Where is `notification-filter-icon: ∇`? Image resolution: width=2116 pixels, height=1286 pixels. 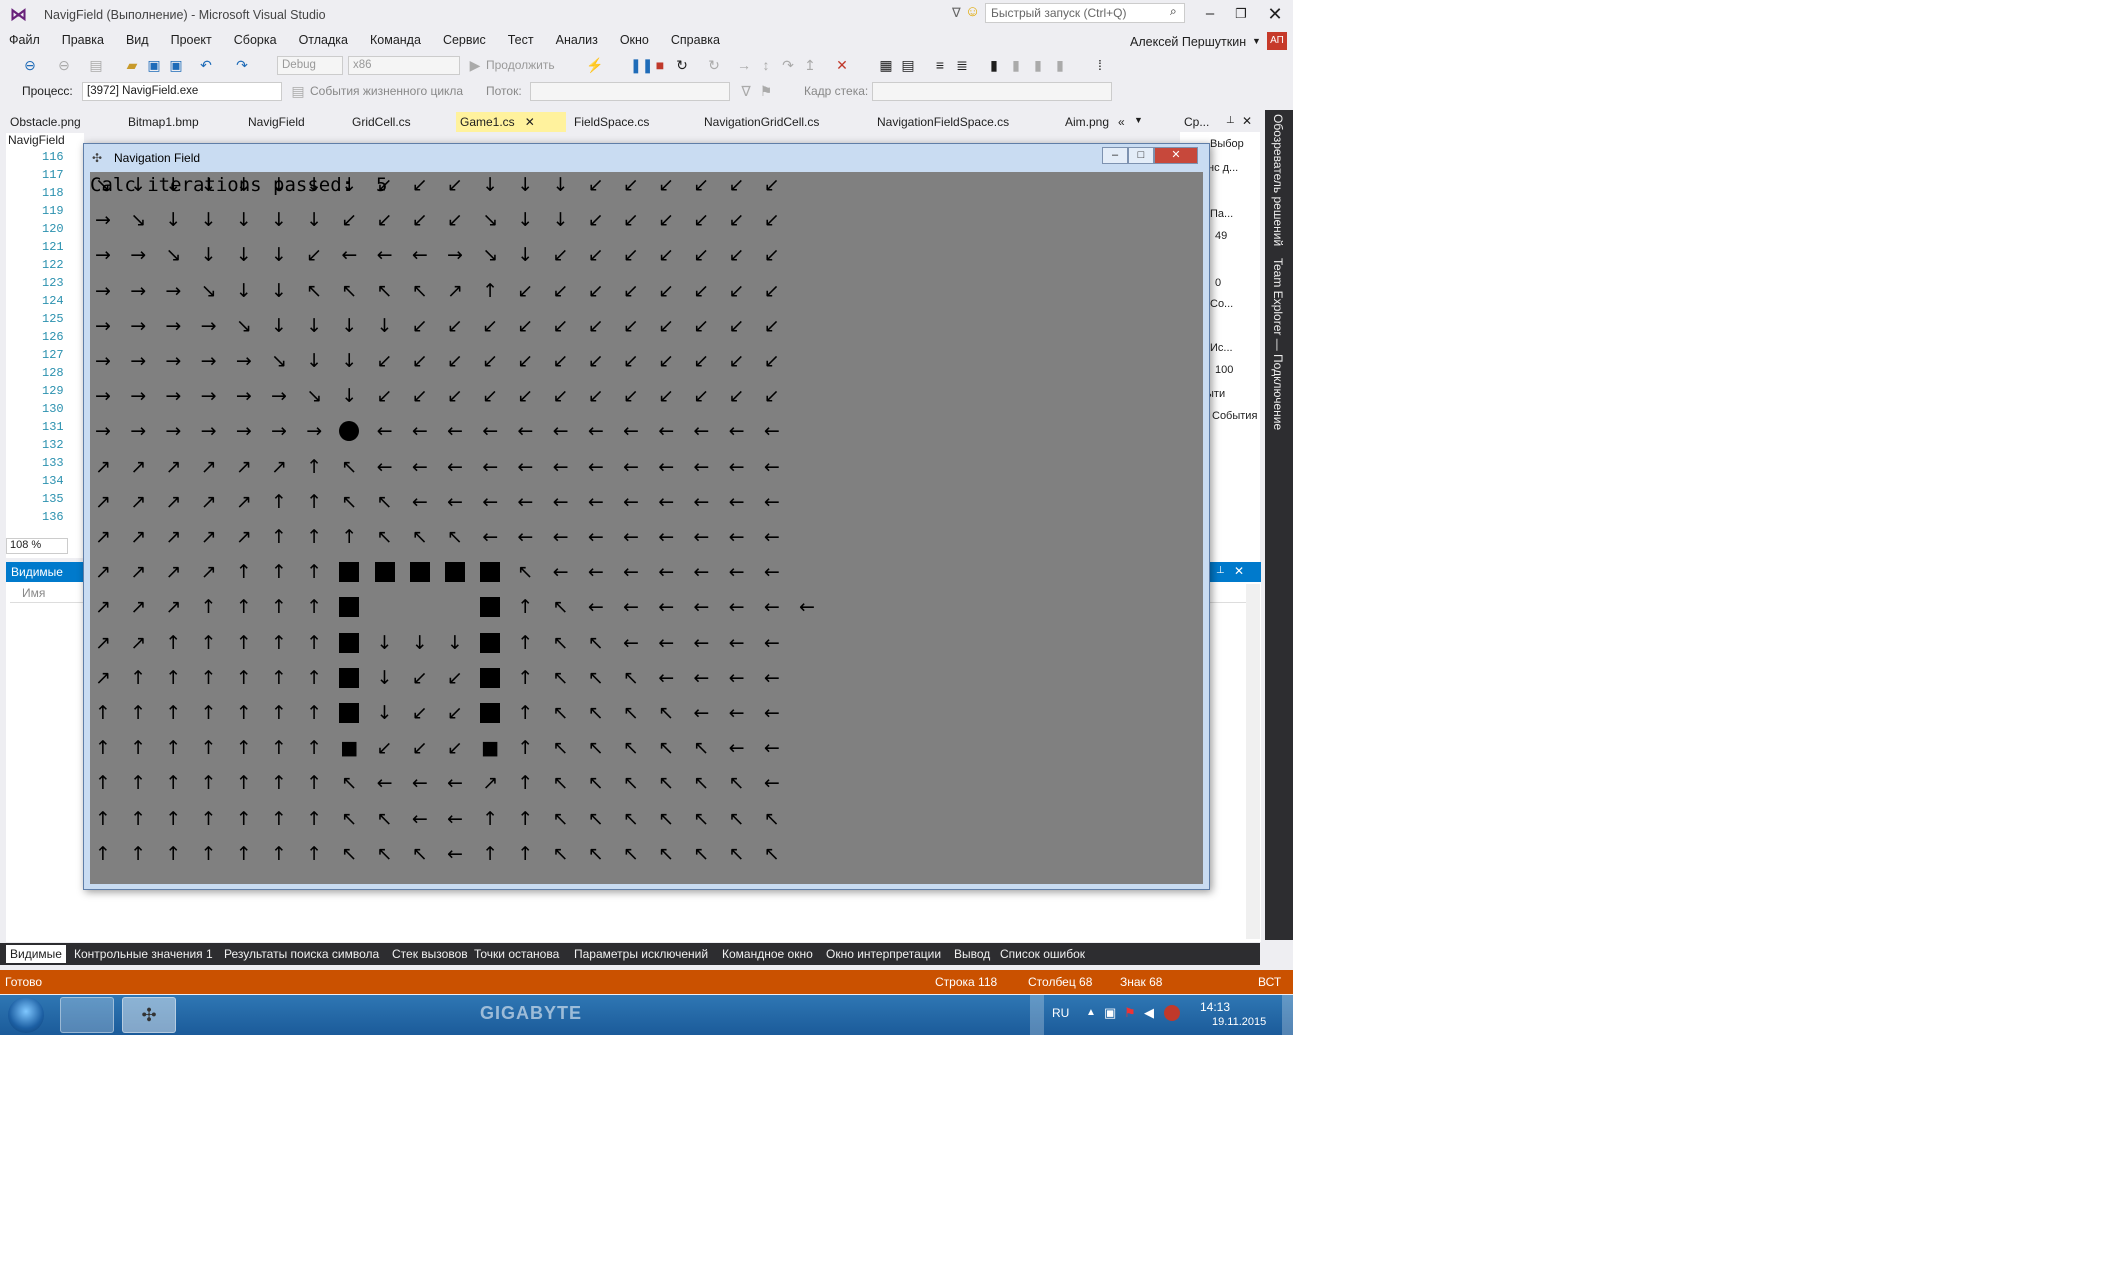 notification-filter-icon: ∇ is located at coordinates (956, 13).